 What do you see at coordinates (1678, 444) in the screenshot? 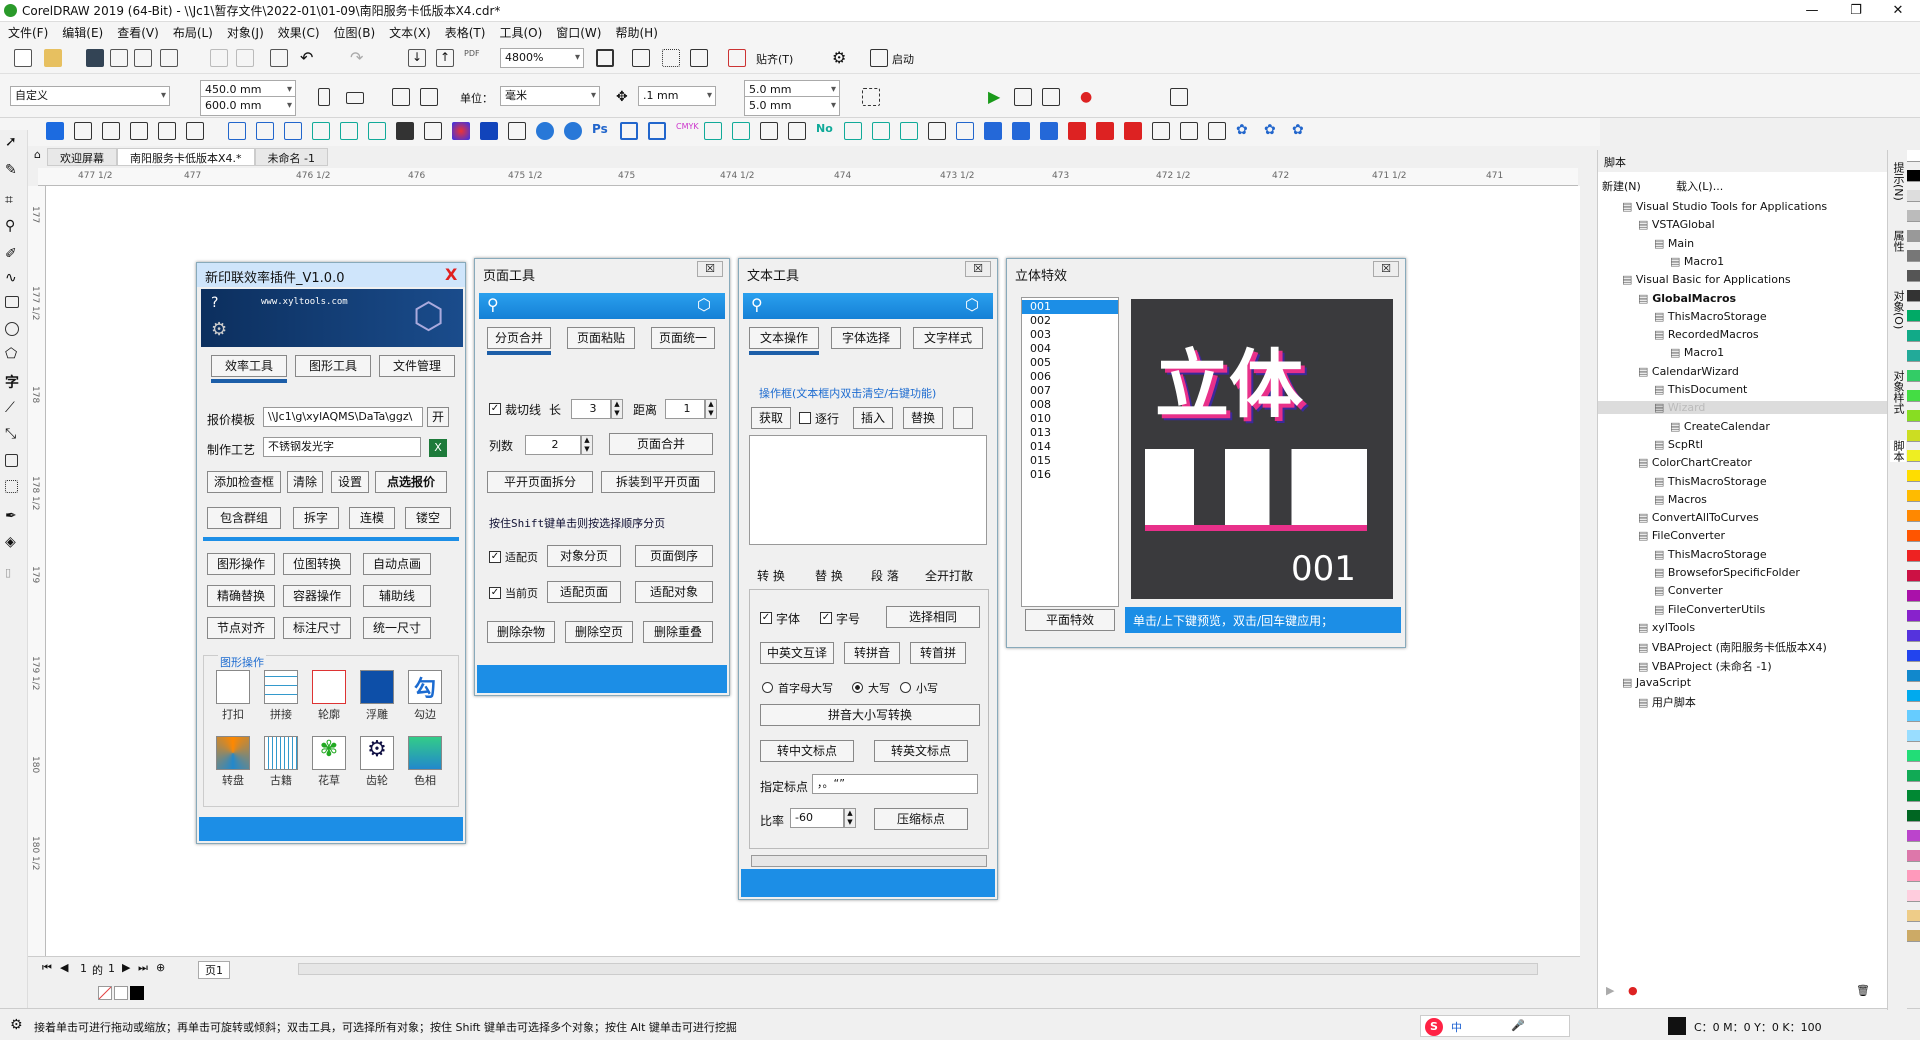
I see `tree-node: ▤ ScpRtl` at bounding box center [1678, 444].